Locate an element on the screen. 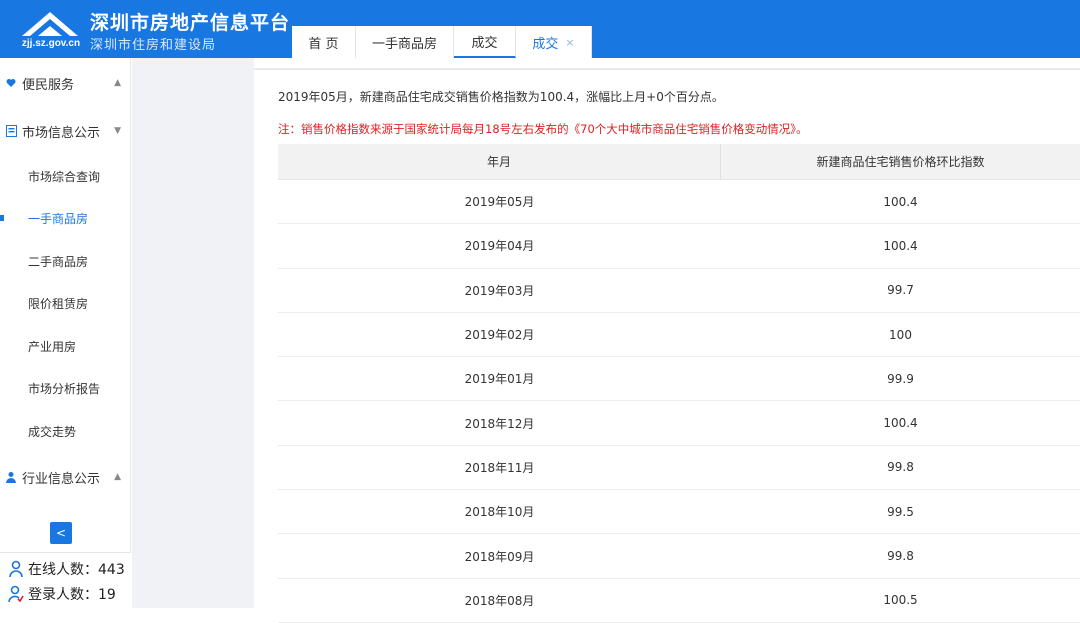 The height and width of the screenshot is (623, 1080). table-row: 2019年03月 99.7 is located at coordinates (679, 291).